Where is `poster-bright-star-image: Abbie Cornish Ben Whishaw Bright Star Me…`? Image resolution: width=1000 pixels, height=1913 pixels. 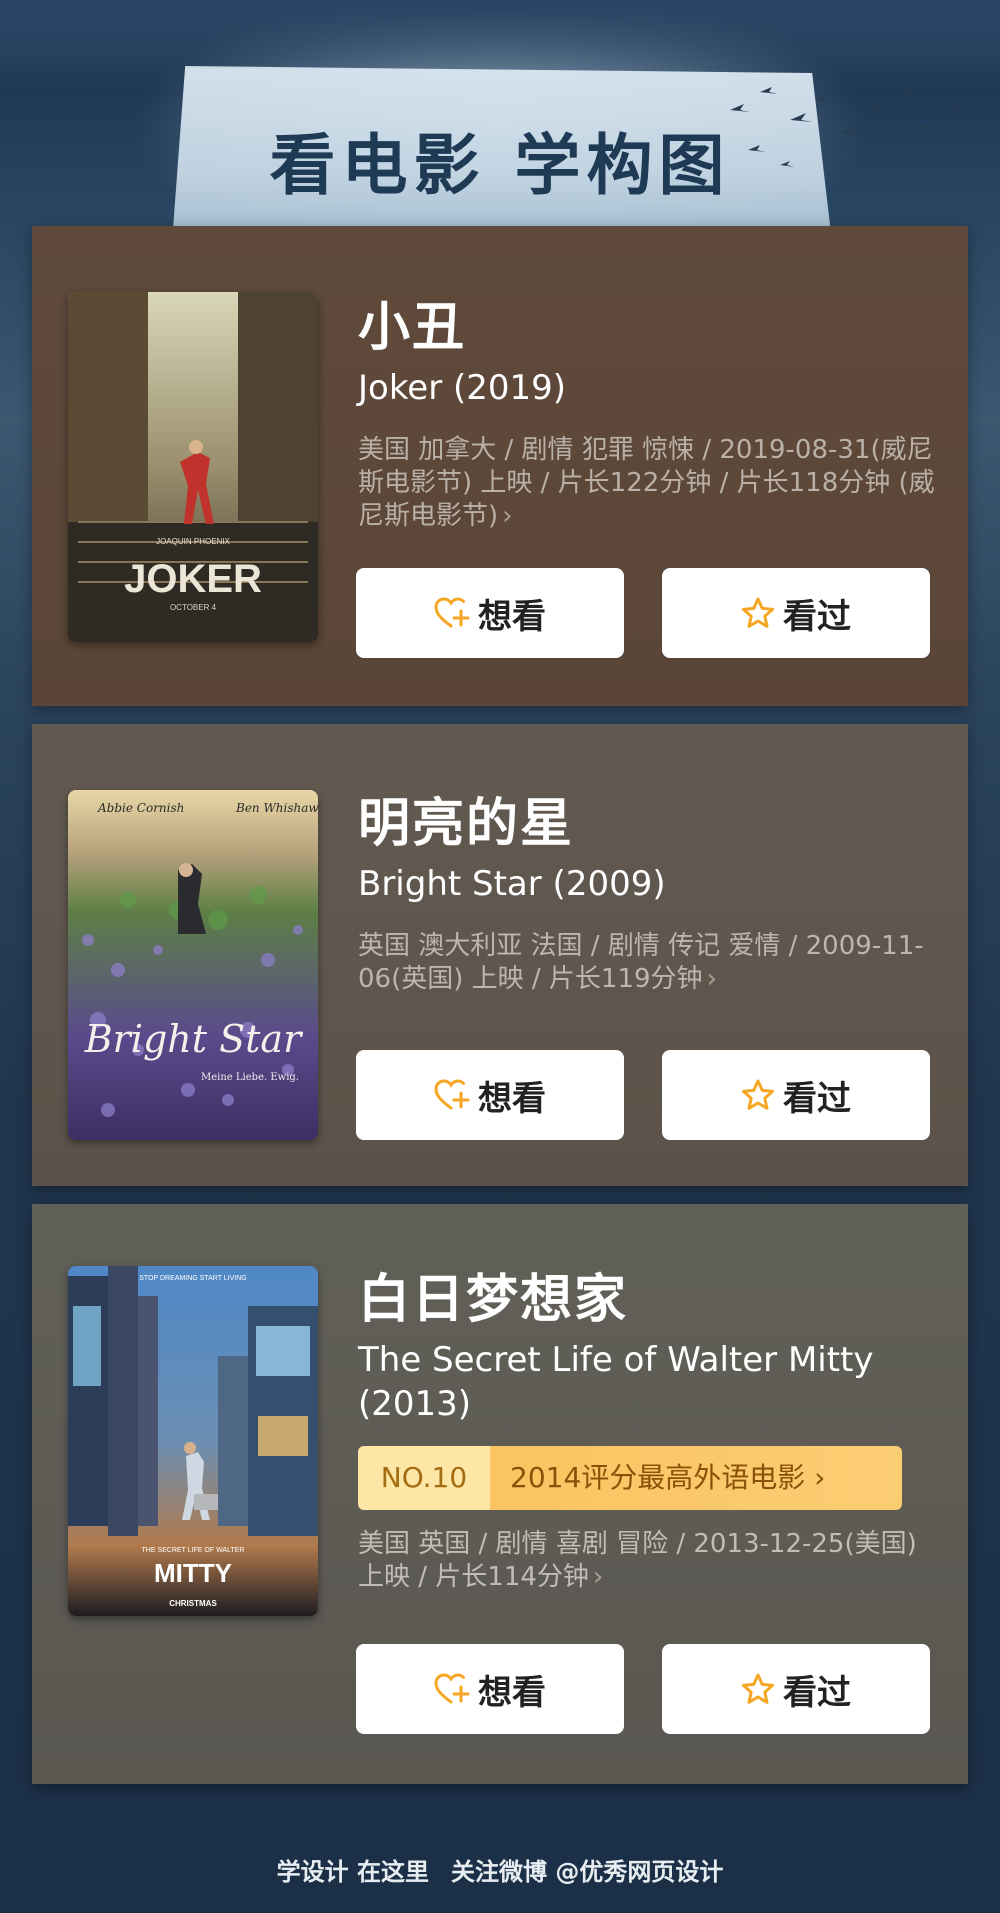
poster-bright-star-image: Abbie Cornish Ben Whishaw Bright Star Me… is located at coordinates (193, 965).